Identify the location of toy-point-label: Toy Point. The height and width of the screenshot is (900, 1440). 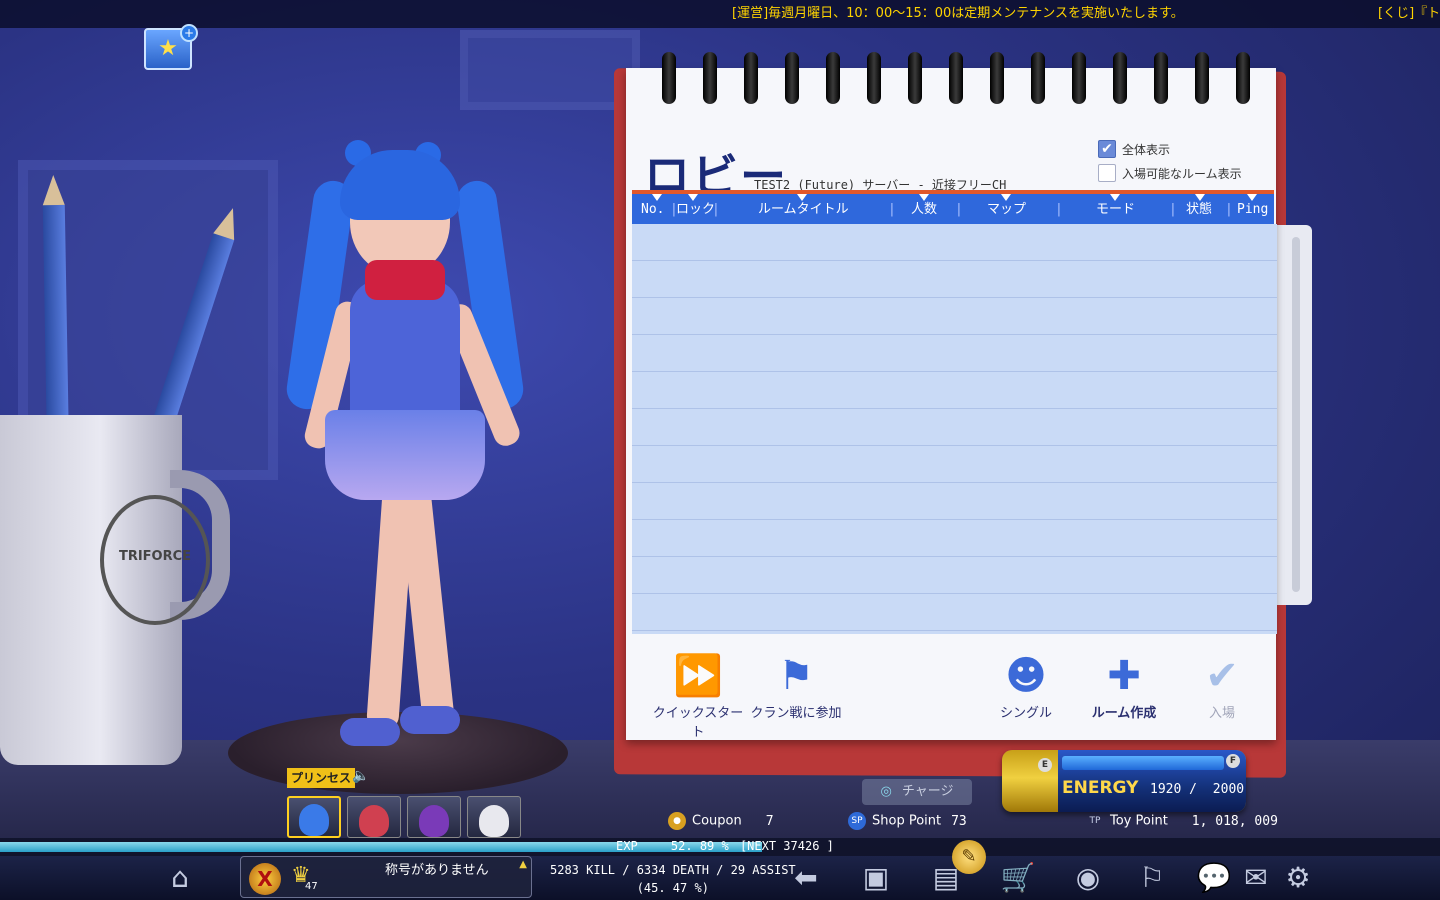
(1139, 821).